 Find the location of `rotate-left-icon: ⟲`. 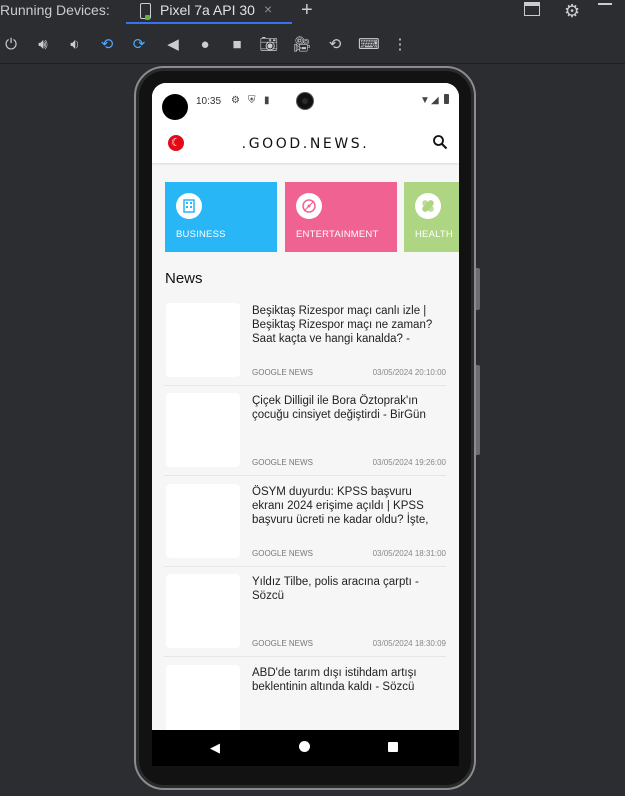

rotate-left-icon: ⟲ is located at coordinates (107, 45).